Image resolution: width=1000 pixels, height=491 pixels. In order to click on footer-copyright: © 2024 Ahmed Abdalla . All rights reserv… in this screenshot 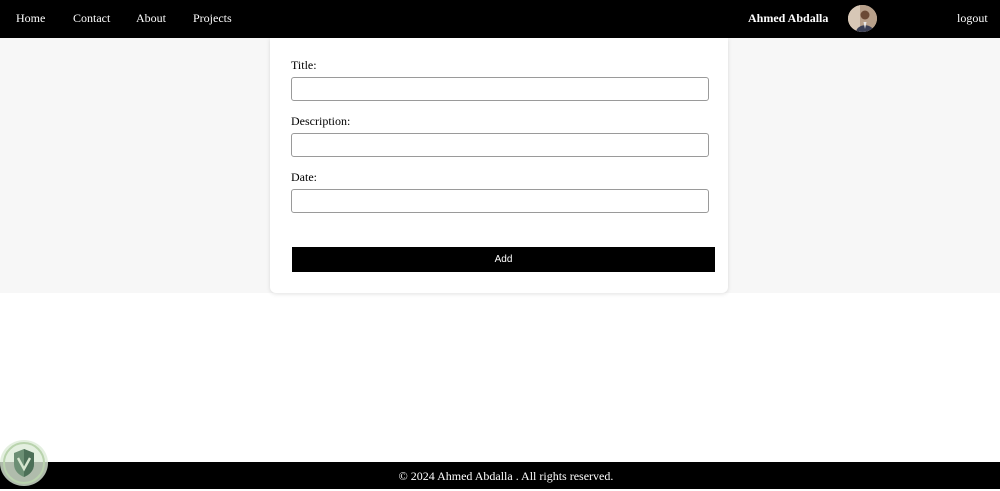, I will do `click(506, 476)`.